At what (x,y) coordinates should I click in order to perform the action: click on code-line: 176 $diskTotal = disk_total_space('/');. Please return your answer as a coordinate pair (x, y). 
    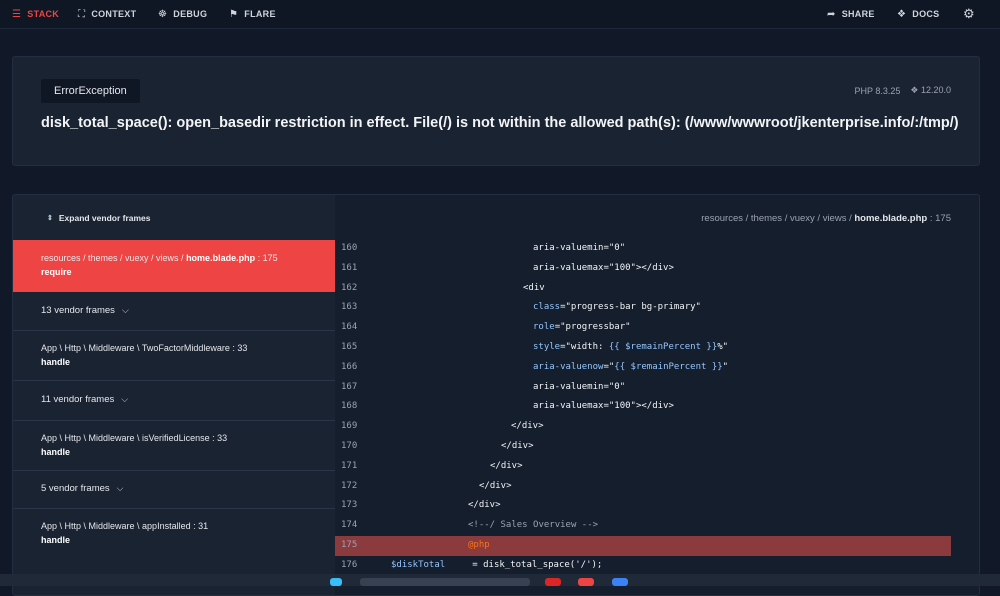
    Looking at the image, I should click on (643, 566).